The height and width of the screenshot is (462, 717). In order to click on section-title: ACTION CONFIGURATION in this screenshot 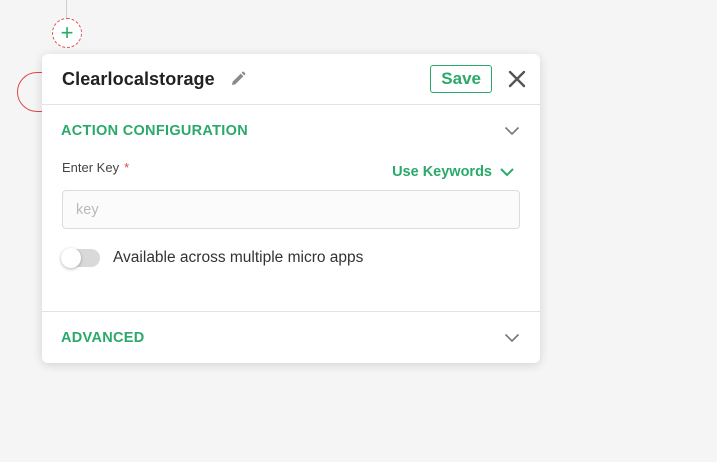, I will do `click(154, 131)`.